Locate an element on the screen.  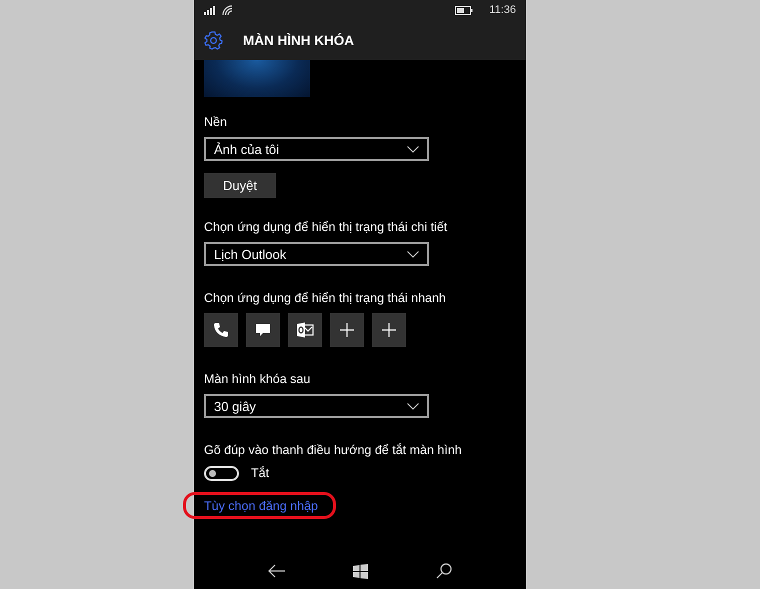
signal-icon is located at coordinates (210, 10).